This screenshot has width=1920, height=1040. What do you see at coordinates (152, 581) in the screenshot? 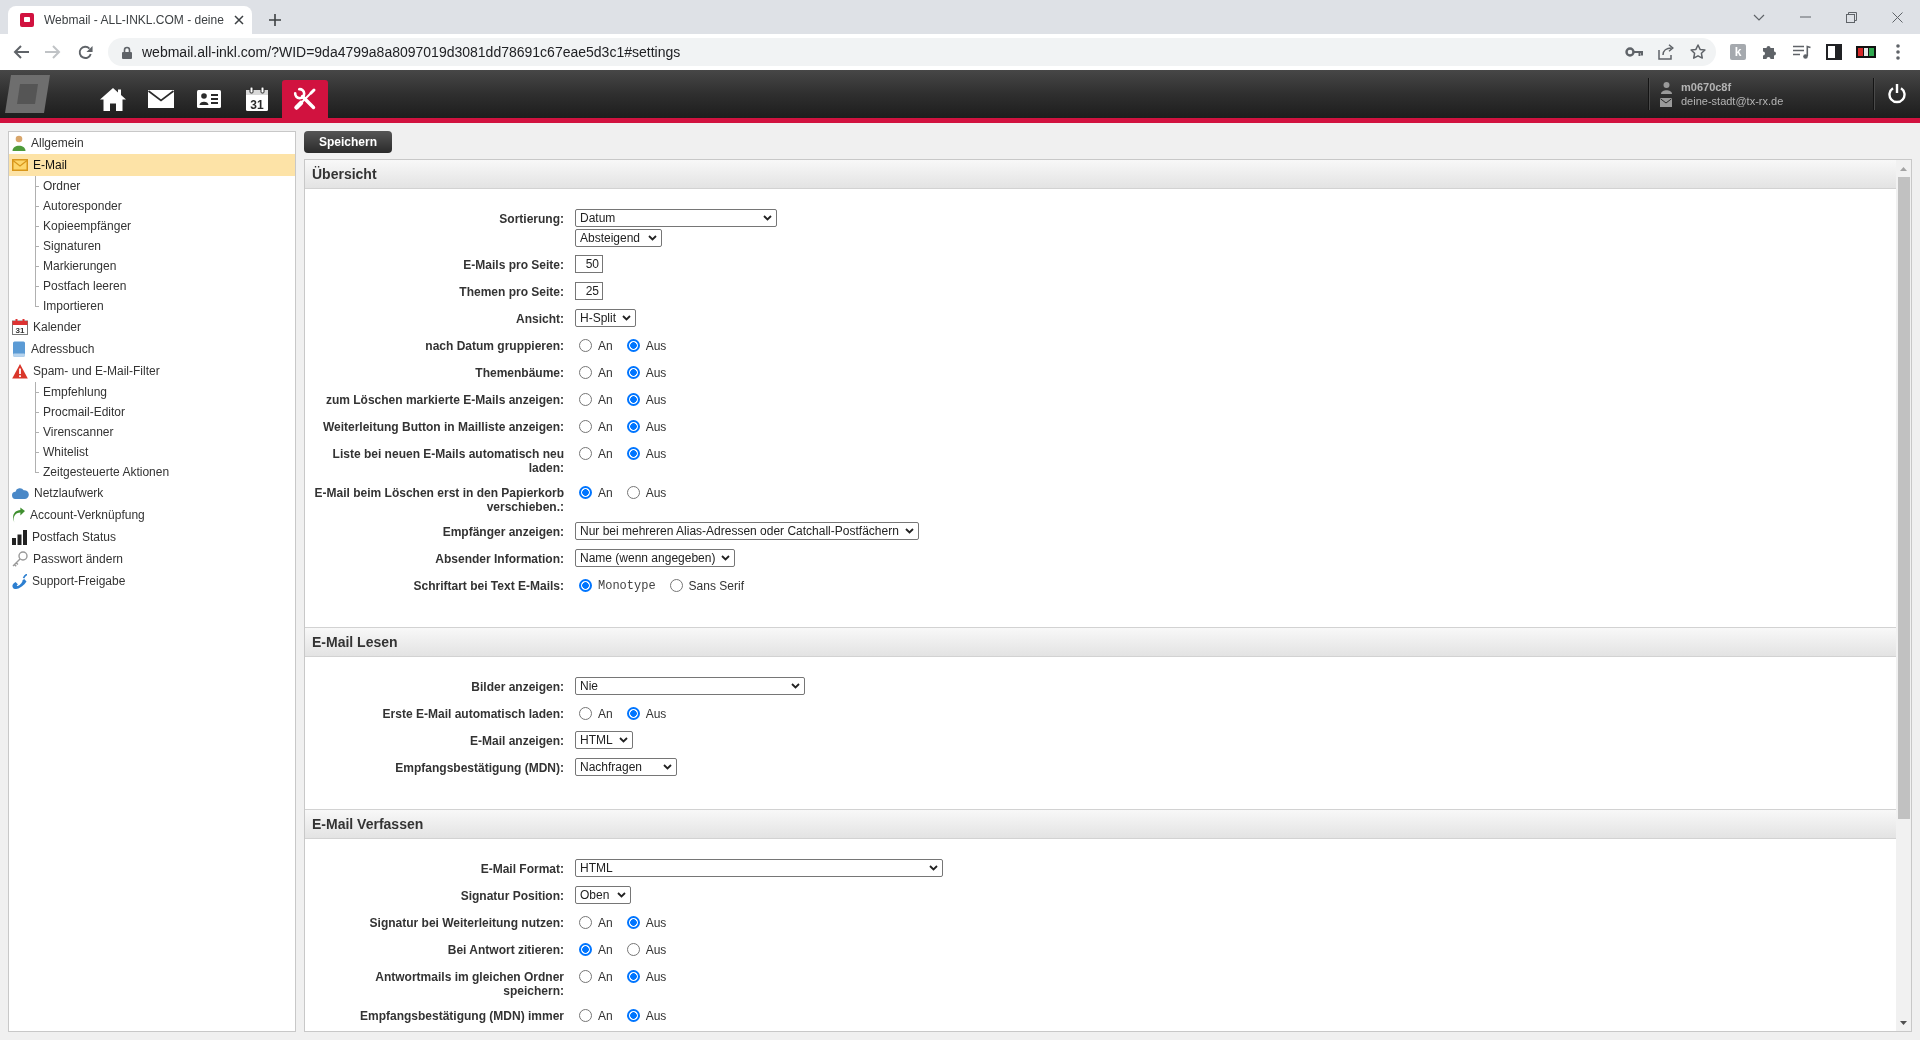
I see `sidebar-item: Support-Freigabe` at bounding box center [152, 581].